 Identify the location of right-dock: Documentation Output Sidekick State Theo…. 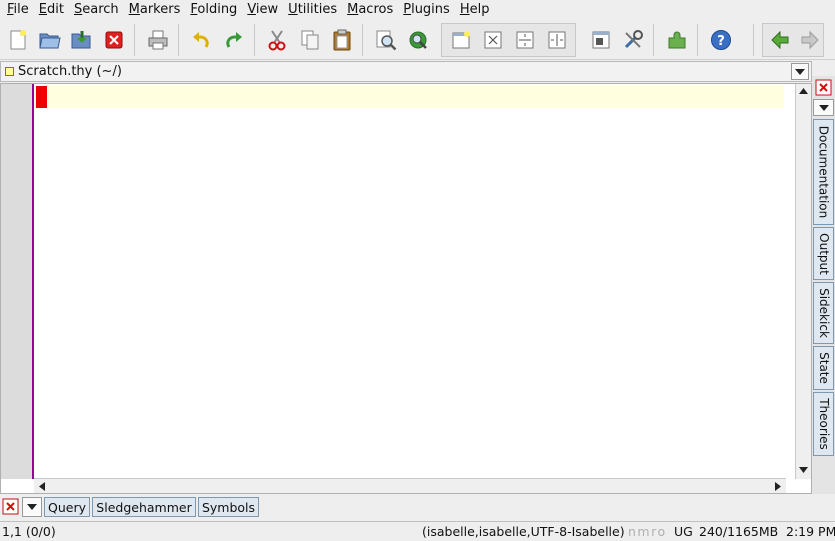
(823, 285).